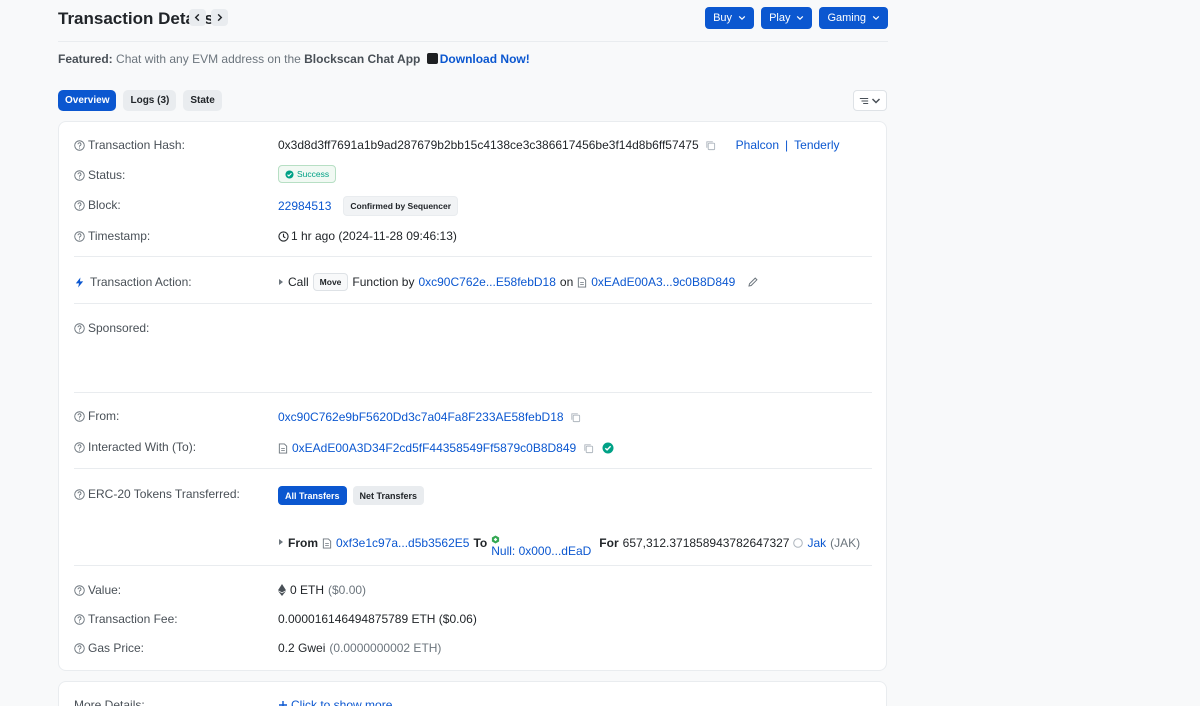 The width and height of the screenshot is (1200, 706). What do you see at coordinates (870, 100) in the screenshot?
I see `view-options-dropdown` at bounding box center [870, 100].